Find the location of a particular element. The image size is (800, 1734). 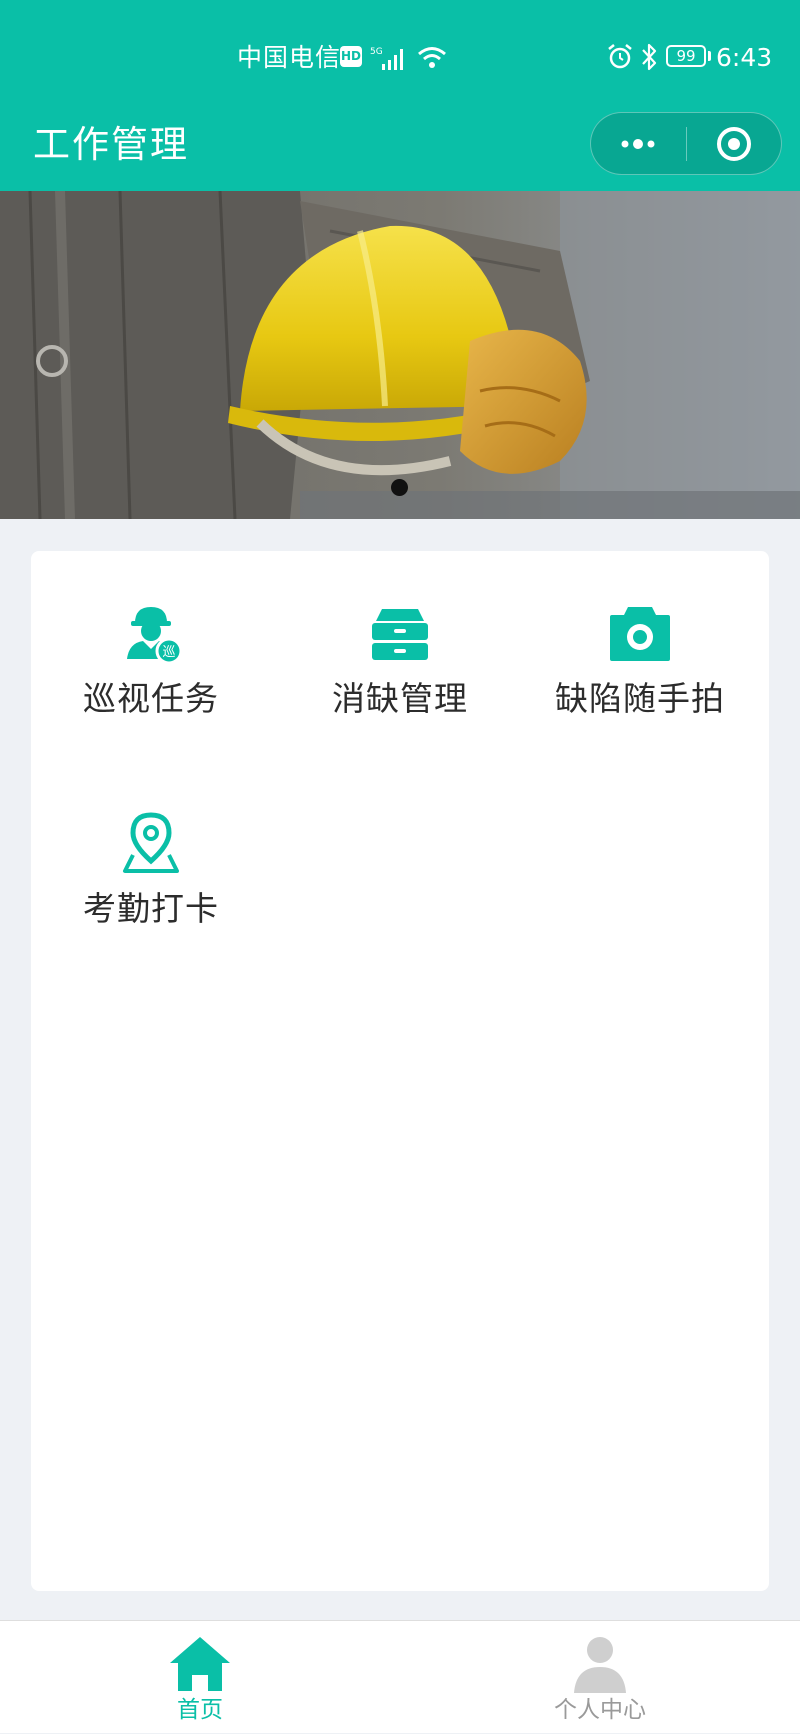

header: 中国电信 HD 5G 99 6:43 工作管理 is located at coordinates (400, 95).